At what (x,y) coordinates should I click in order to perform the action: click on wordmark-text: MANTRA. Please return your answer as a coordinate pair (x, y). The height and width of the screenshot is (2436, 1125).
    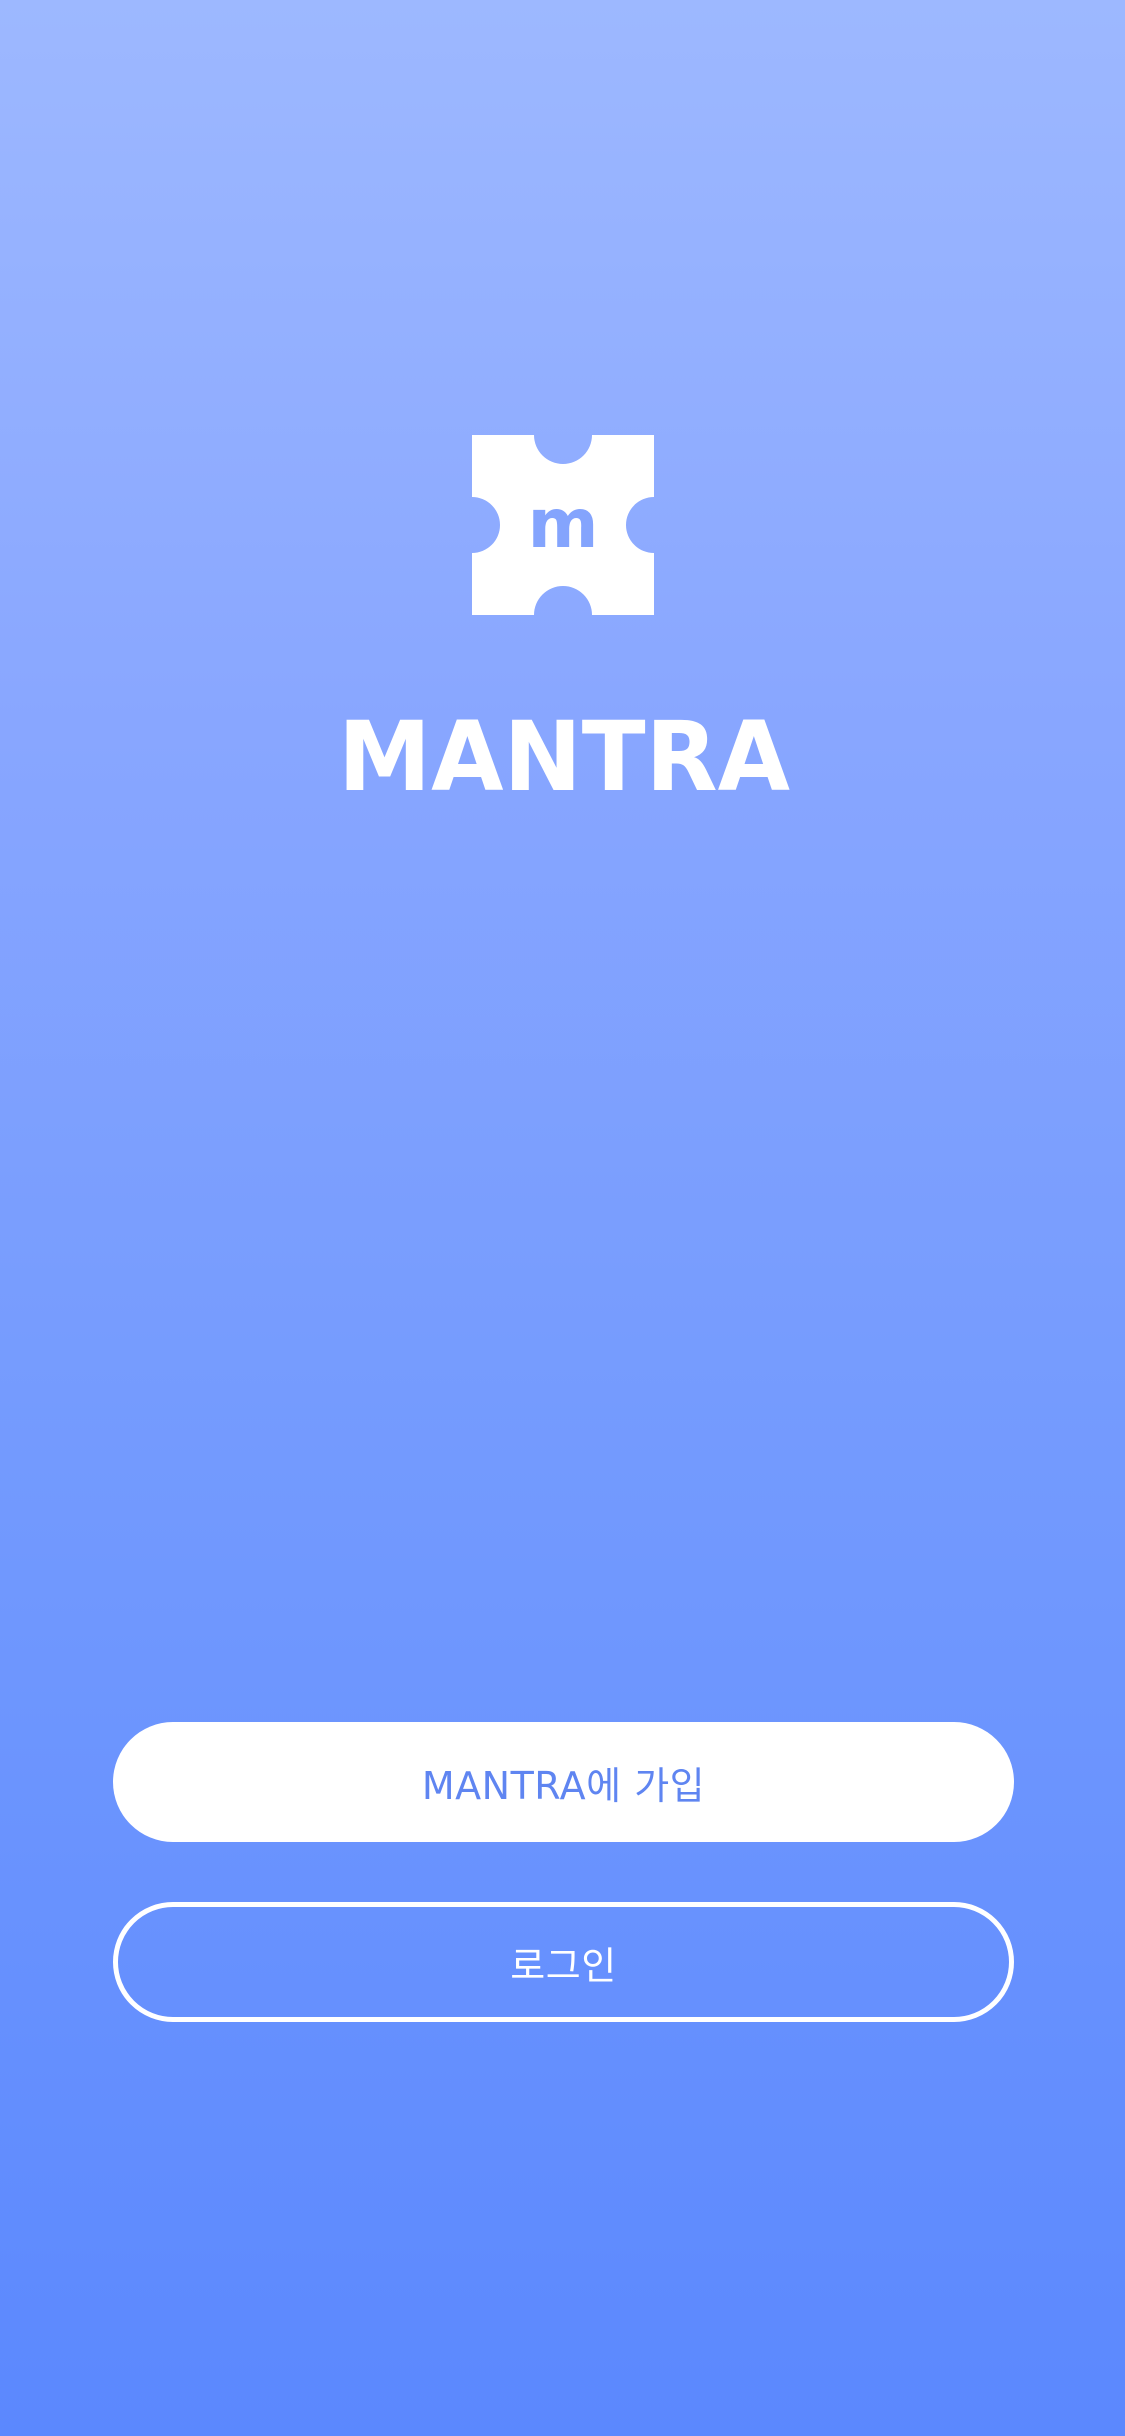
    Looking at the image, I should click on (564, 752).